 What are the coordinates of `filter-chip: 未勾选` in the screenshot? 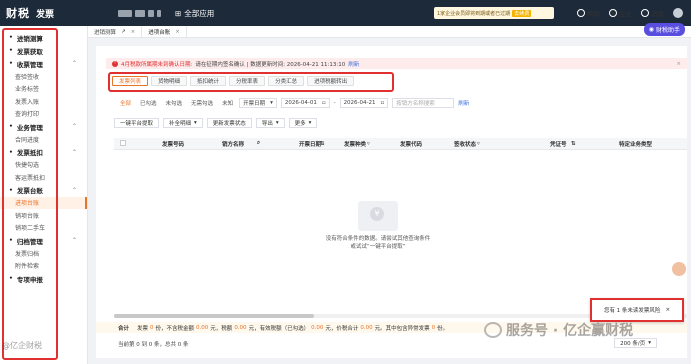 It's located at (174, 103).